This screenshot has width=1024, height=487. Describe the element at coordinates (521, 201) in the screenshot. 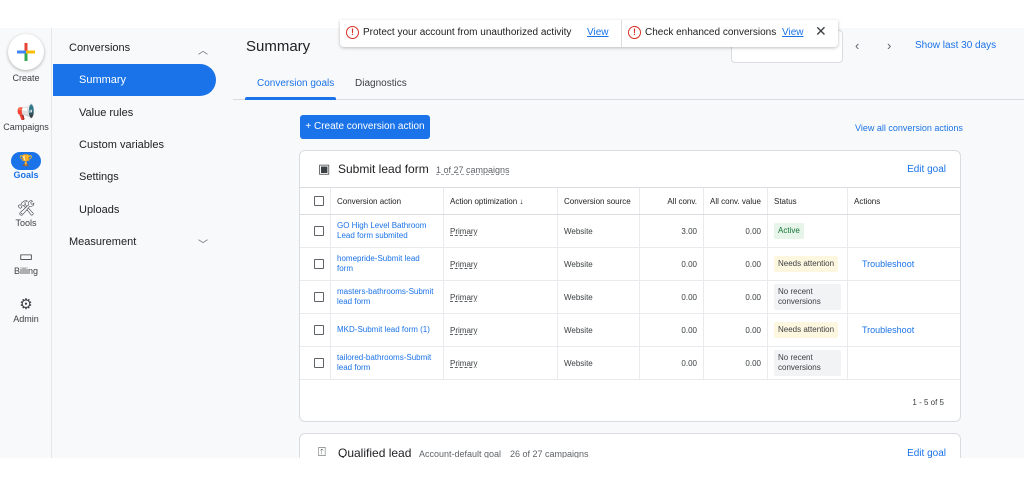

I see `arrow-down-icon: ↓` at that location.